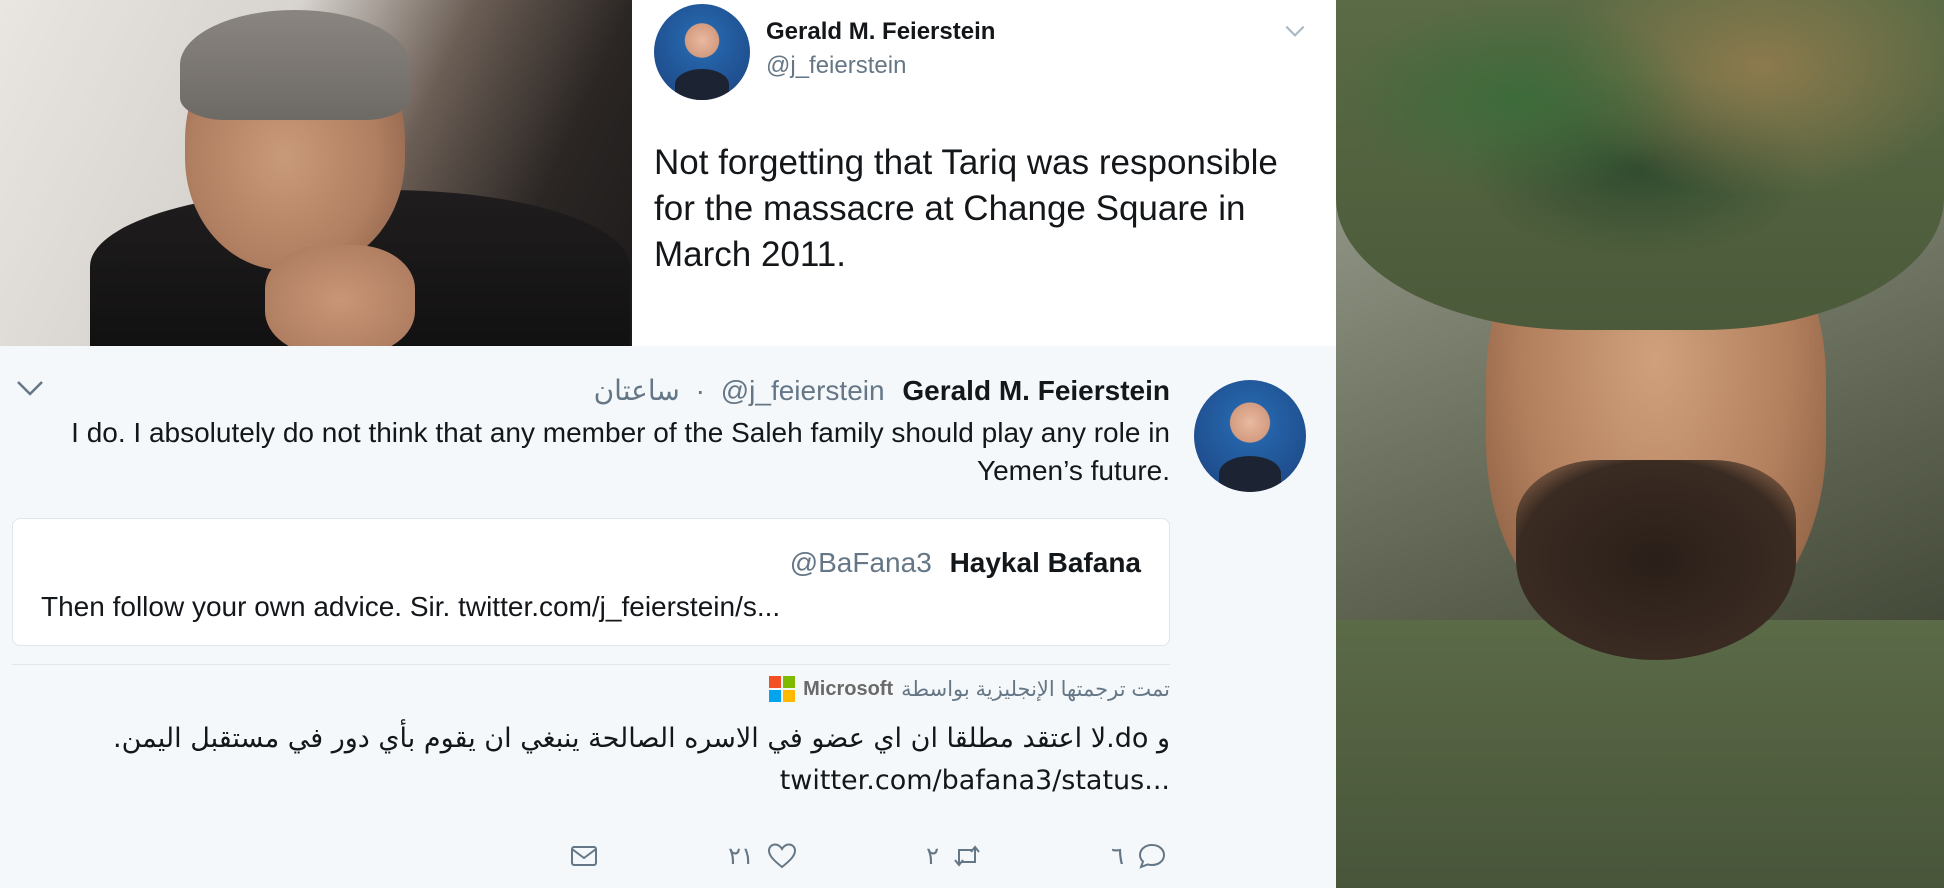  Describe the element at coordinates (1656, 560) in the screenshot. I see `photo-beard` at that location.